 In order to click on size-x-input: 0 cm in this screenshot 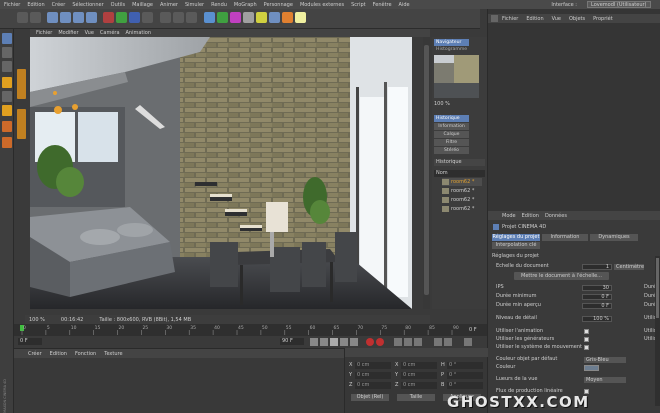, I will do `click(419, 365)`.